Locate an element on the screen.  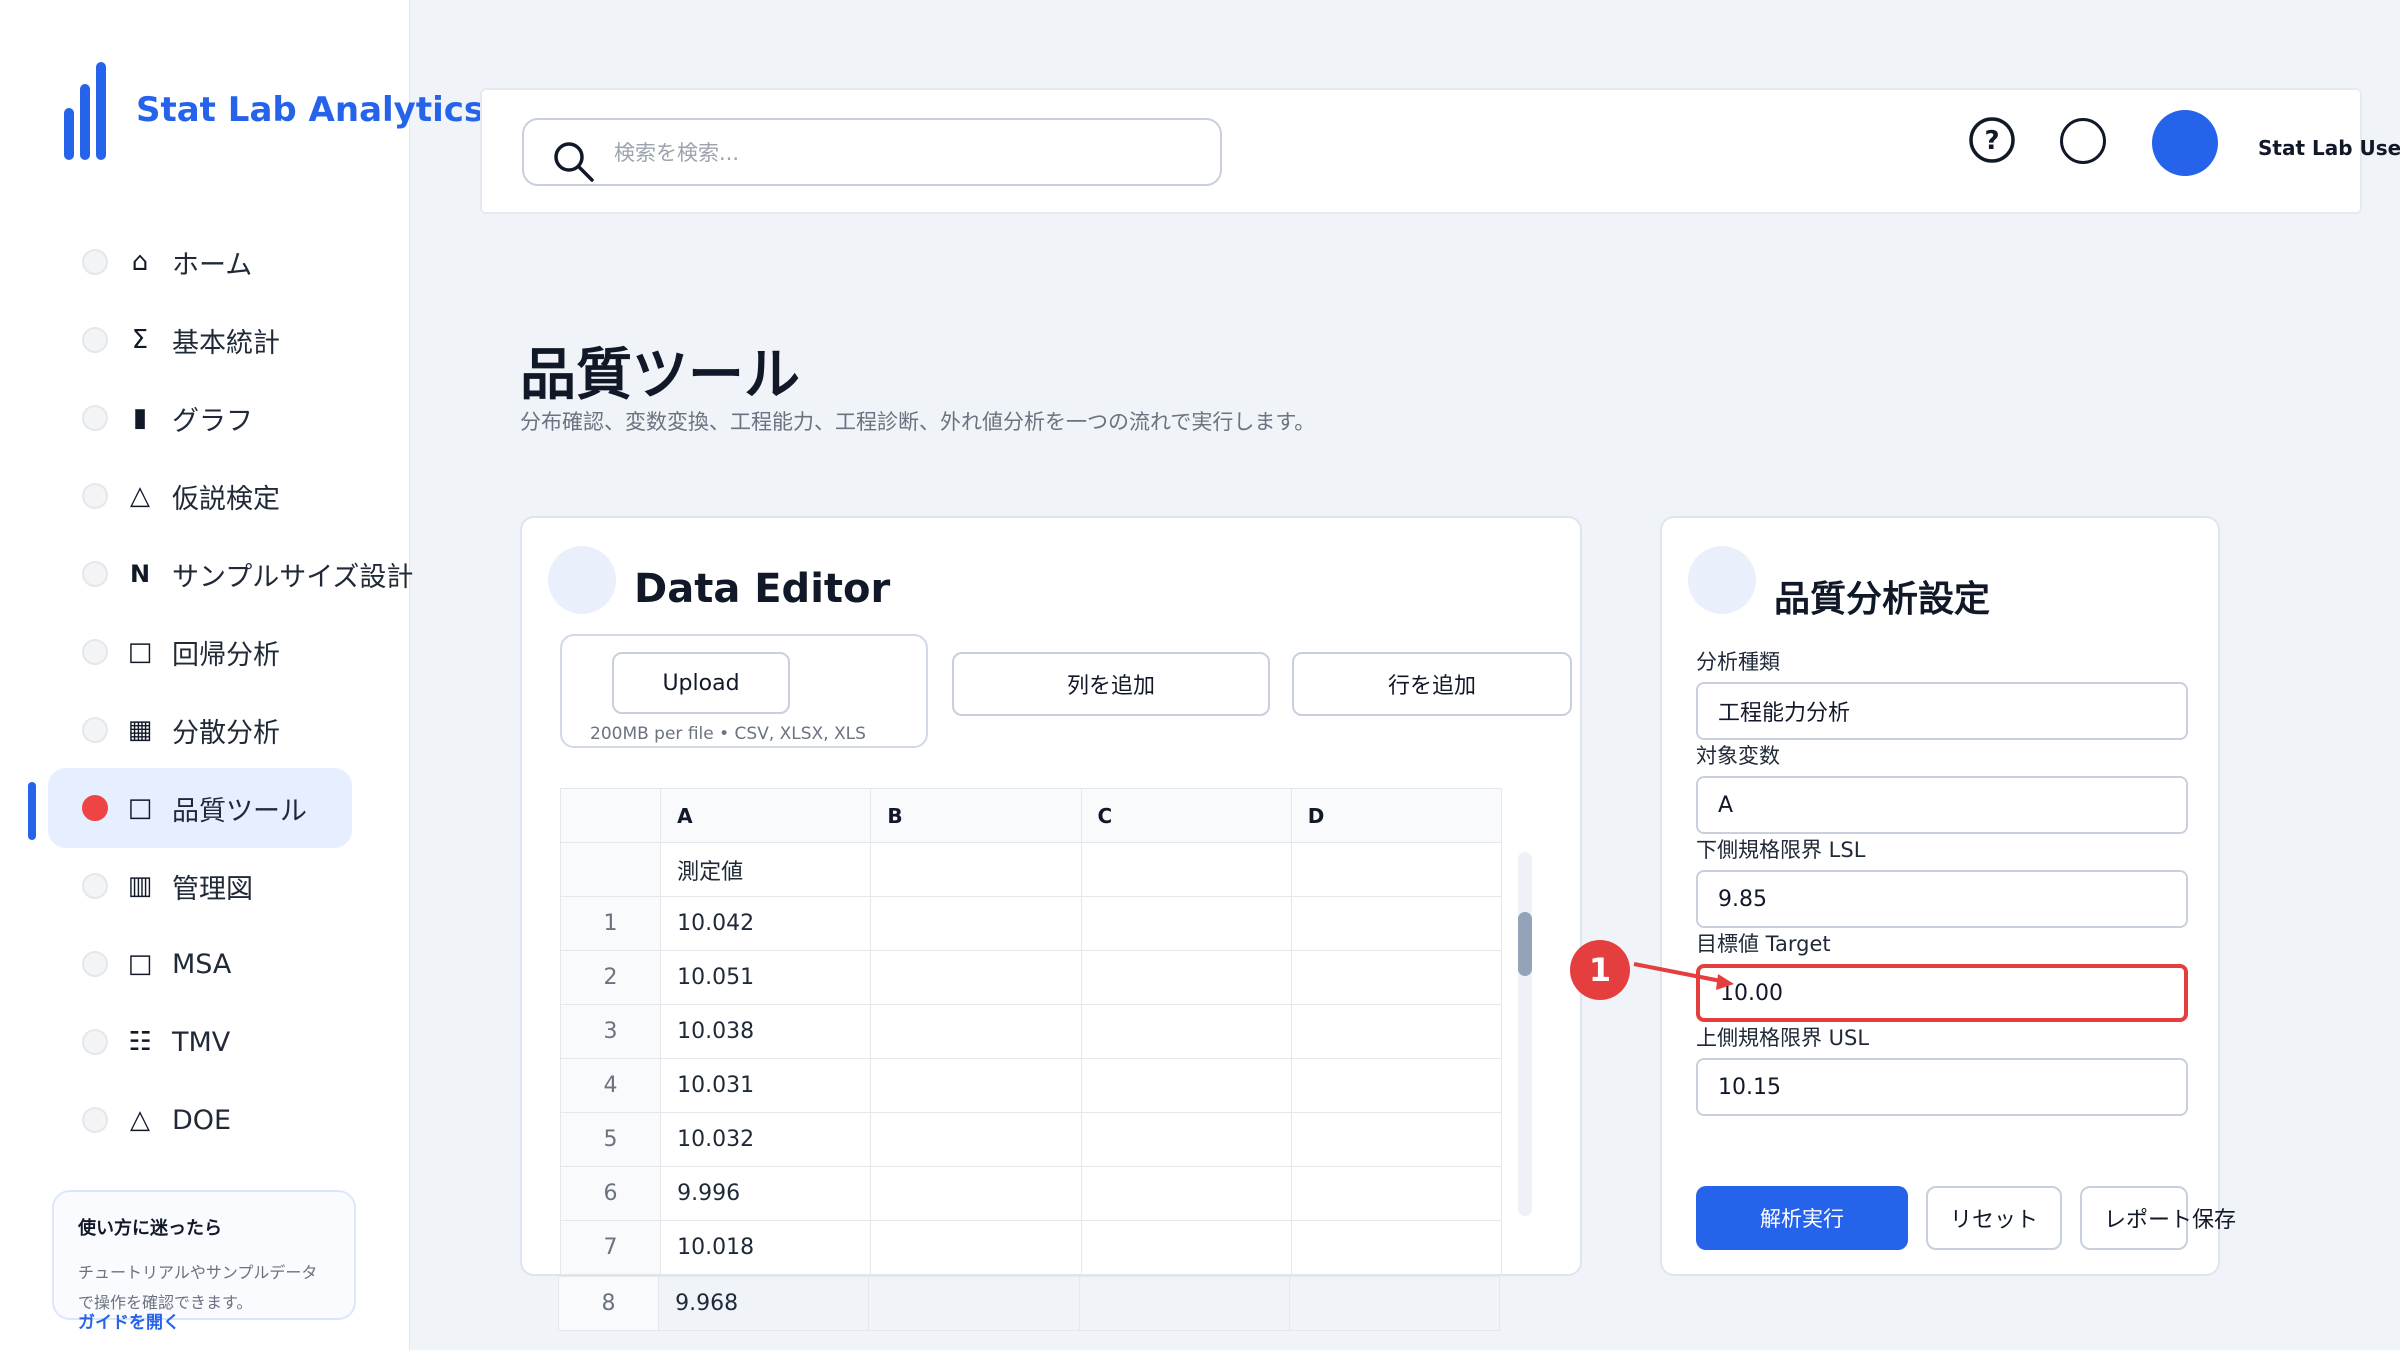
column-header: D is located at coordinates (1396, 815).